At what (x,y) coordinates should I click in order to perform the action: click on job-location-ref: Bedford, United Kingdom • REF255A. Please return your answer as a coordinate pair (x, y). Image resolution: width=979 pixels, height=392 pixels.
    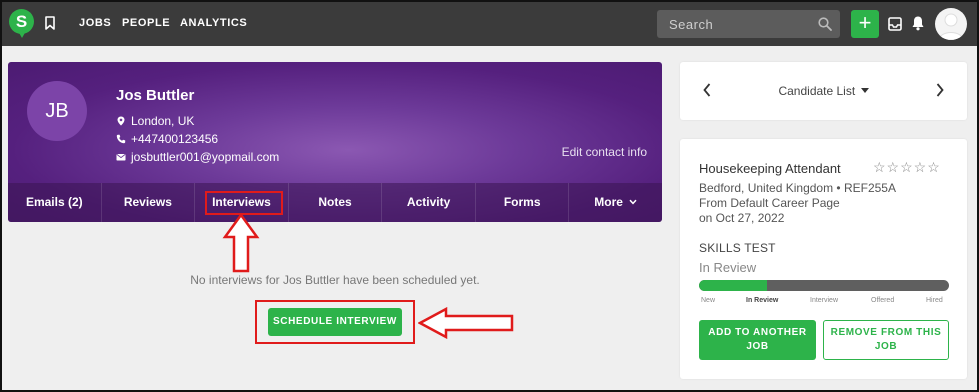
    Looking at the image, I should click on (797, 188).